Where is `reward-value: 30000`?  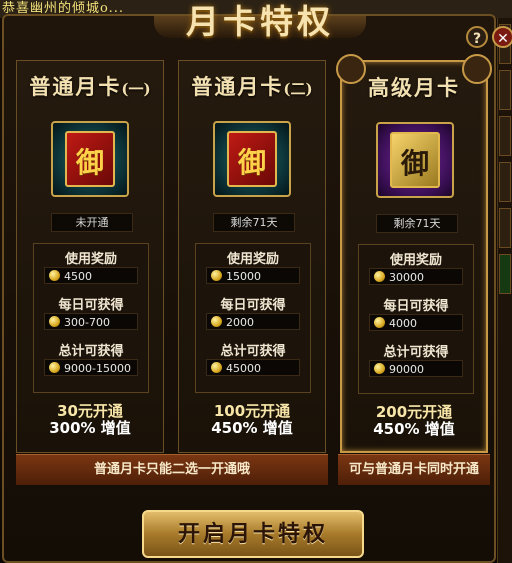 reward-value: 30000 is located at coordinates (416, 276).